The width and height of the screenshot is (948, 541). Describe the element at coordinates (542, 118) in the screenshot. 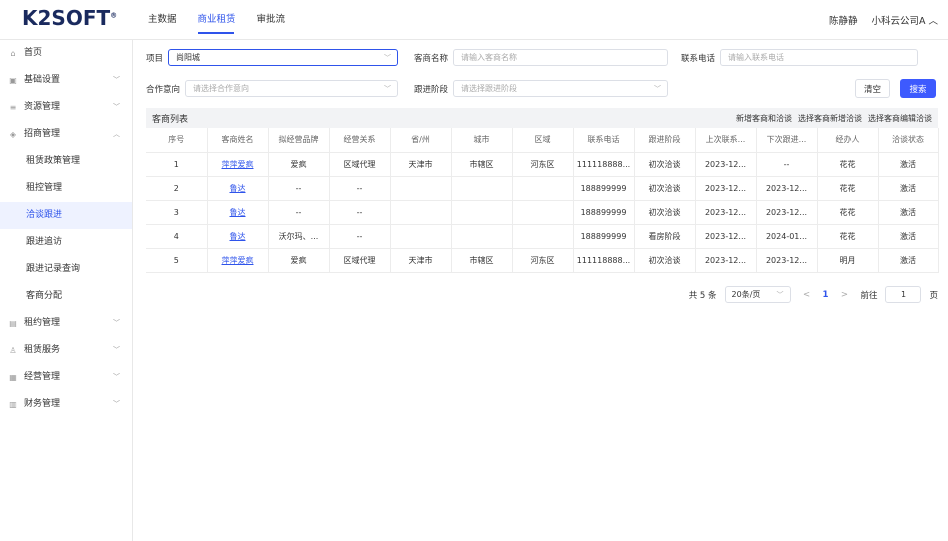

I see `list-header: 客商列表 新增客商和洽谈 选择客商新增洽谈 选择客商编辑洽谈` at that location.